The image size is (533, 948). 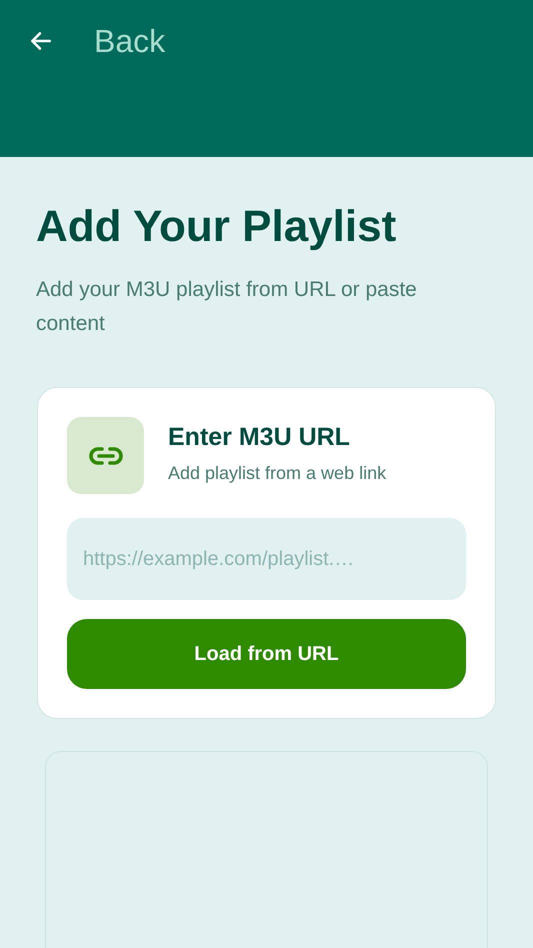 What do you see at coordinates (266, 654) in the screenshot?
I see `load-from-url-button: Load from URL` at bounding box center [266, 654].